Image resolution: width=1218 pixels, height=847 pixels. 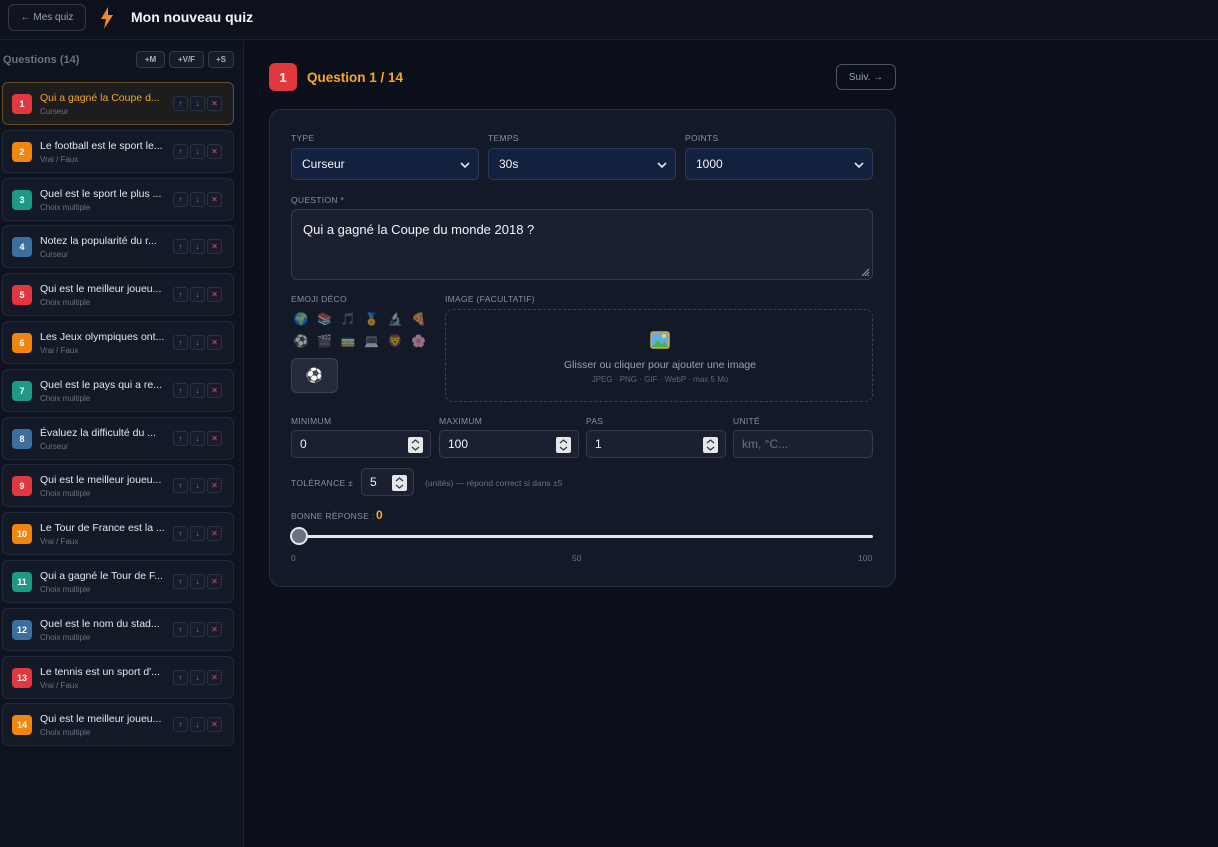 What do you see at coordinates (419, 341) in the screenshot?
I see `emoji-option: 🌸` at bounding box center [419, 341].